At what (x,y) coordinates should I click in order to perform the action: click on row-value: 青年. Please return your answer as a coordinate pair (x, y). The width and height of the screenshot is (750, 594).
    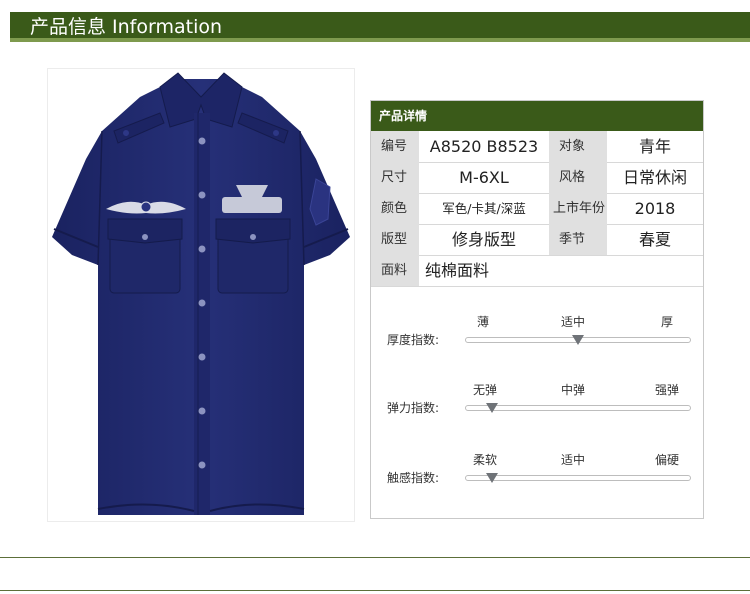
    Looking at the image, I should click on (654, 146).